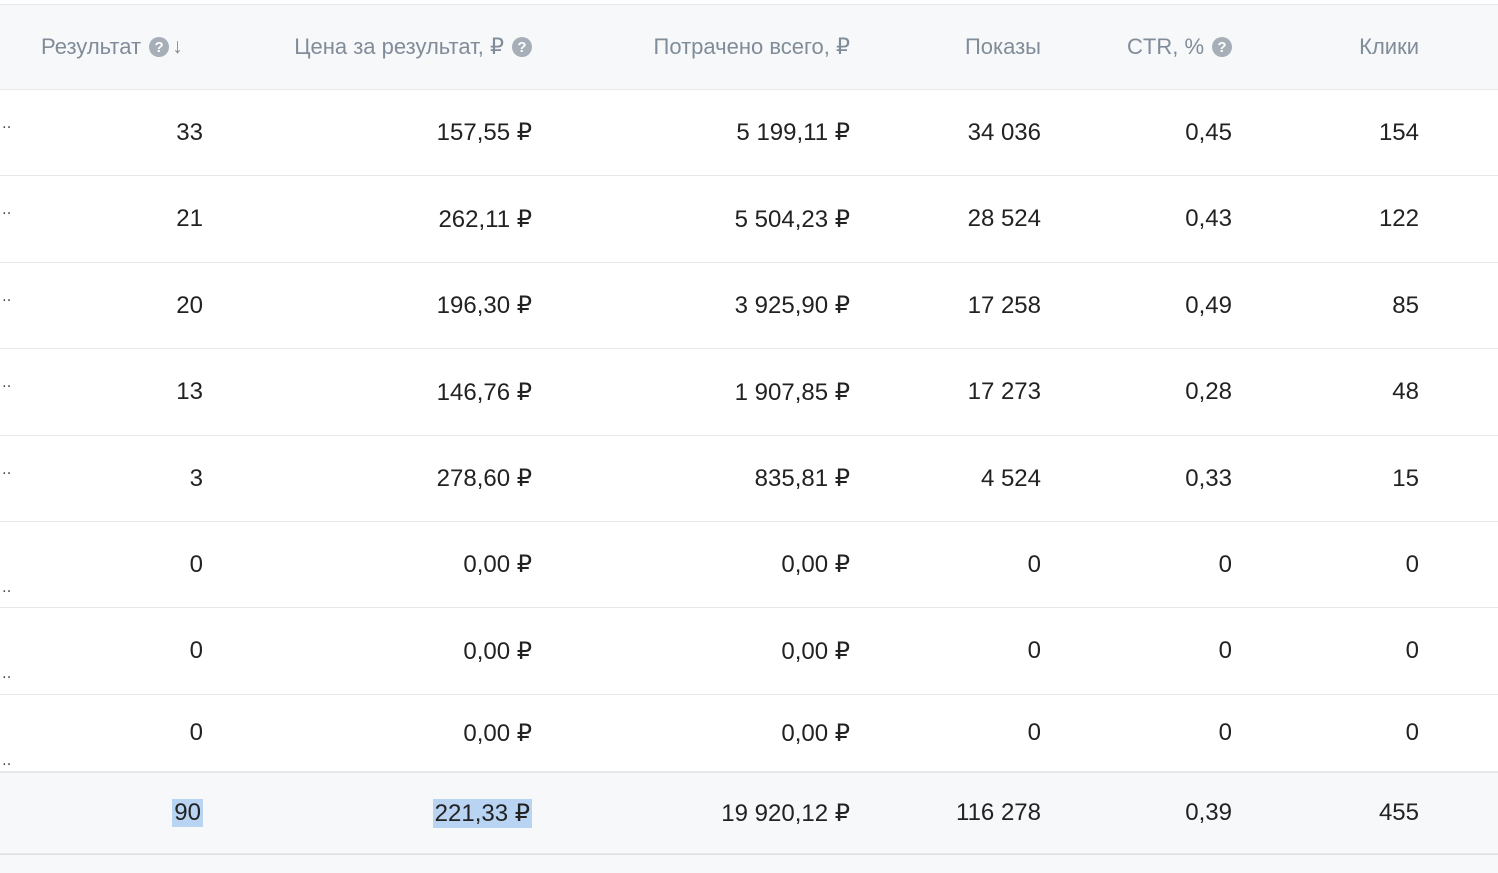 This screenshot has width=1498, height=873. Describe the element at coordinates (101, 813) in the screenshot. I see `total-result: 90` at that location.